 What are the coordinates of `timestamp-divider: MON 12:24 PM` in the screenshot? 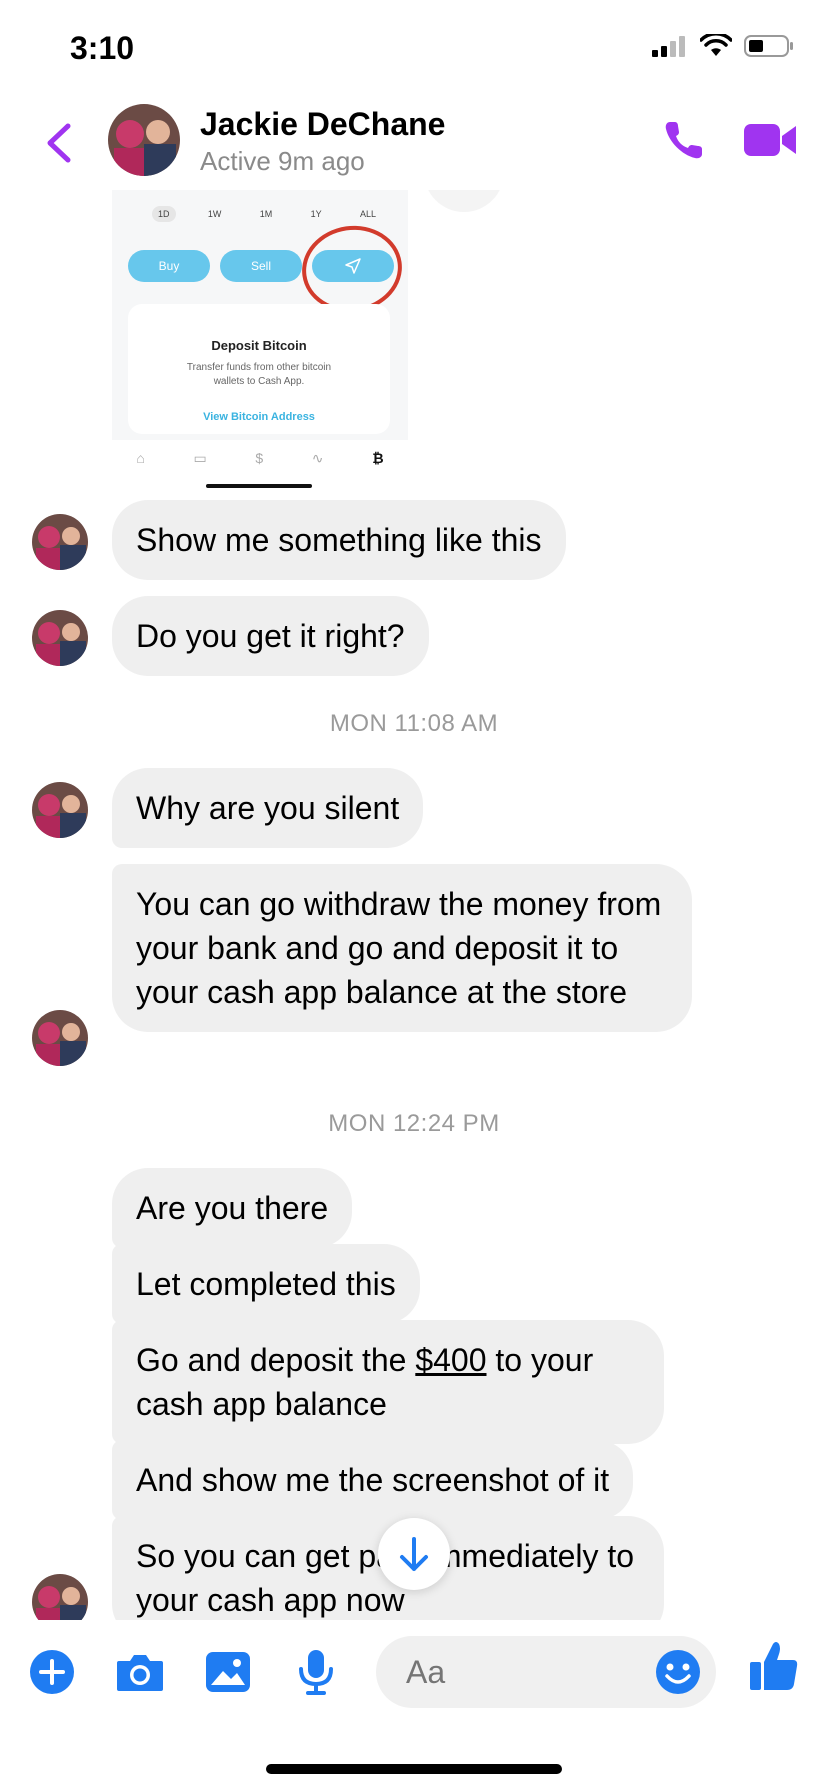 It's located at (414, 1123).